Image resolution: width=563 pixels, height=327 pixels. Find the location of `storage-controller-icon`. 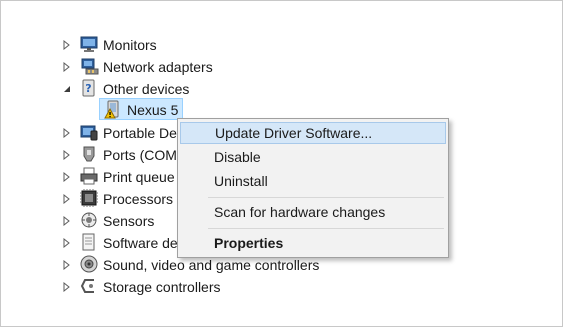

storage-controller-icon is located at coordinates (89, 286).